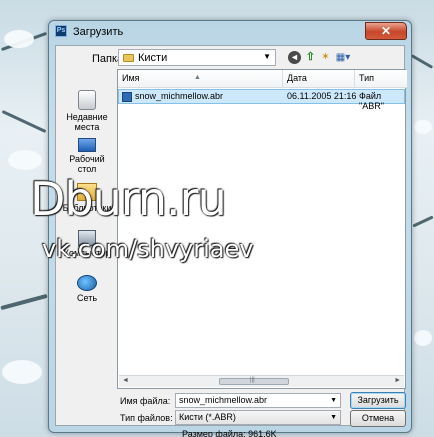 This screenshot has height=437, width=434. What do you see at coordinates (229, 433) in the screenshot?
I see `file-size-text: Размер файла: 961,6K` at bounding box center [229, 433].